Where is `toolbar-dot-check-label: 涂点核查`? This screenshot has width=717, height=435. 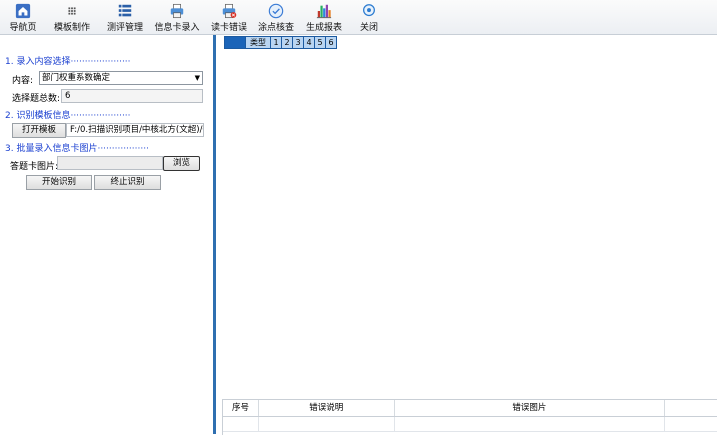
toolbar-dot-check-label: 涂点核查 is located at coordinates (275, 28).